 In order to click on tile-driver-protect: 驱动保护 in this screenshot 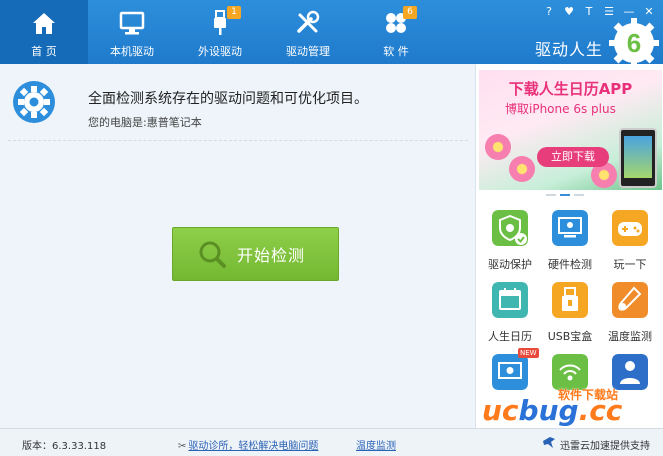, I will do `click(510, 243)`.